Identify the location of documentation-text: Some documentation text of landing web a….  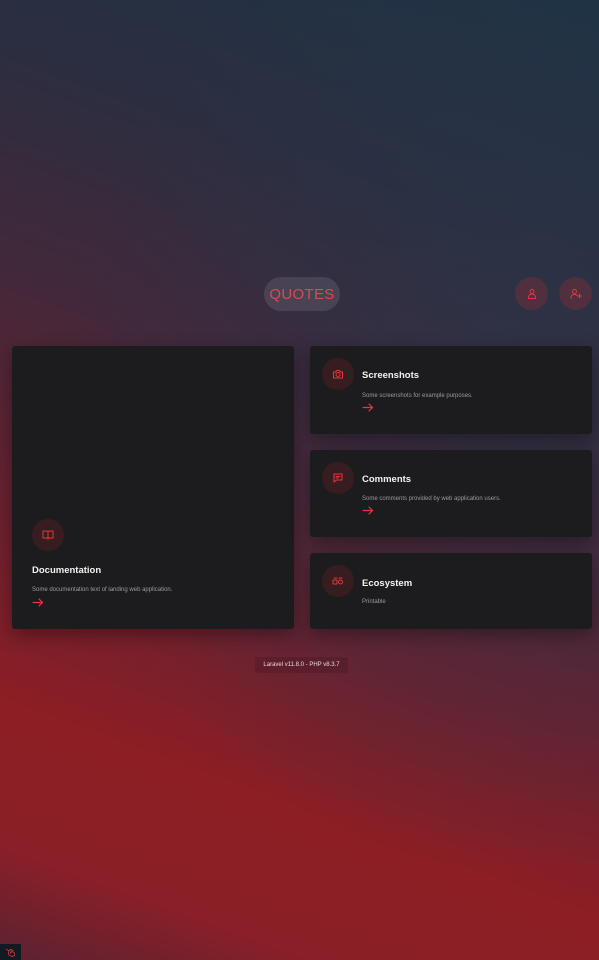
(102, 590).